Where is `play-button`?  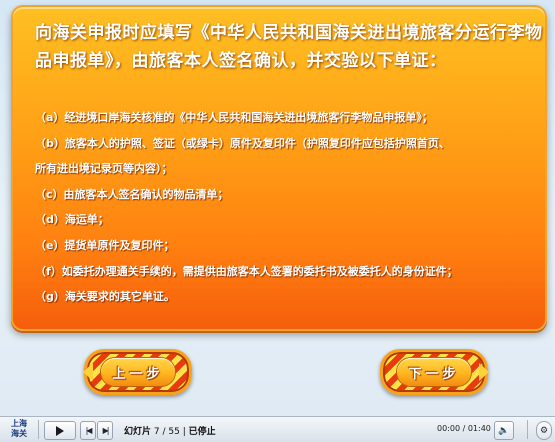
play-button is located at coordinates (60, 430).